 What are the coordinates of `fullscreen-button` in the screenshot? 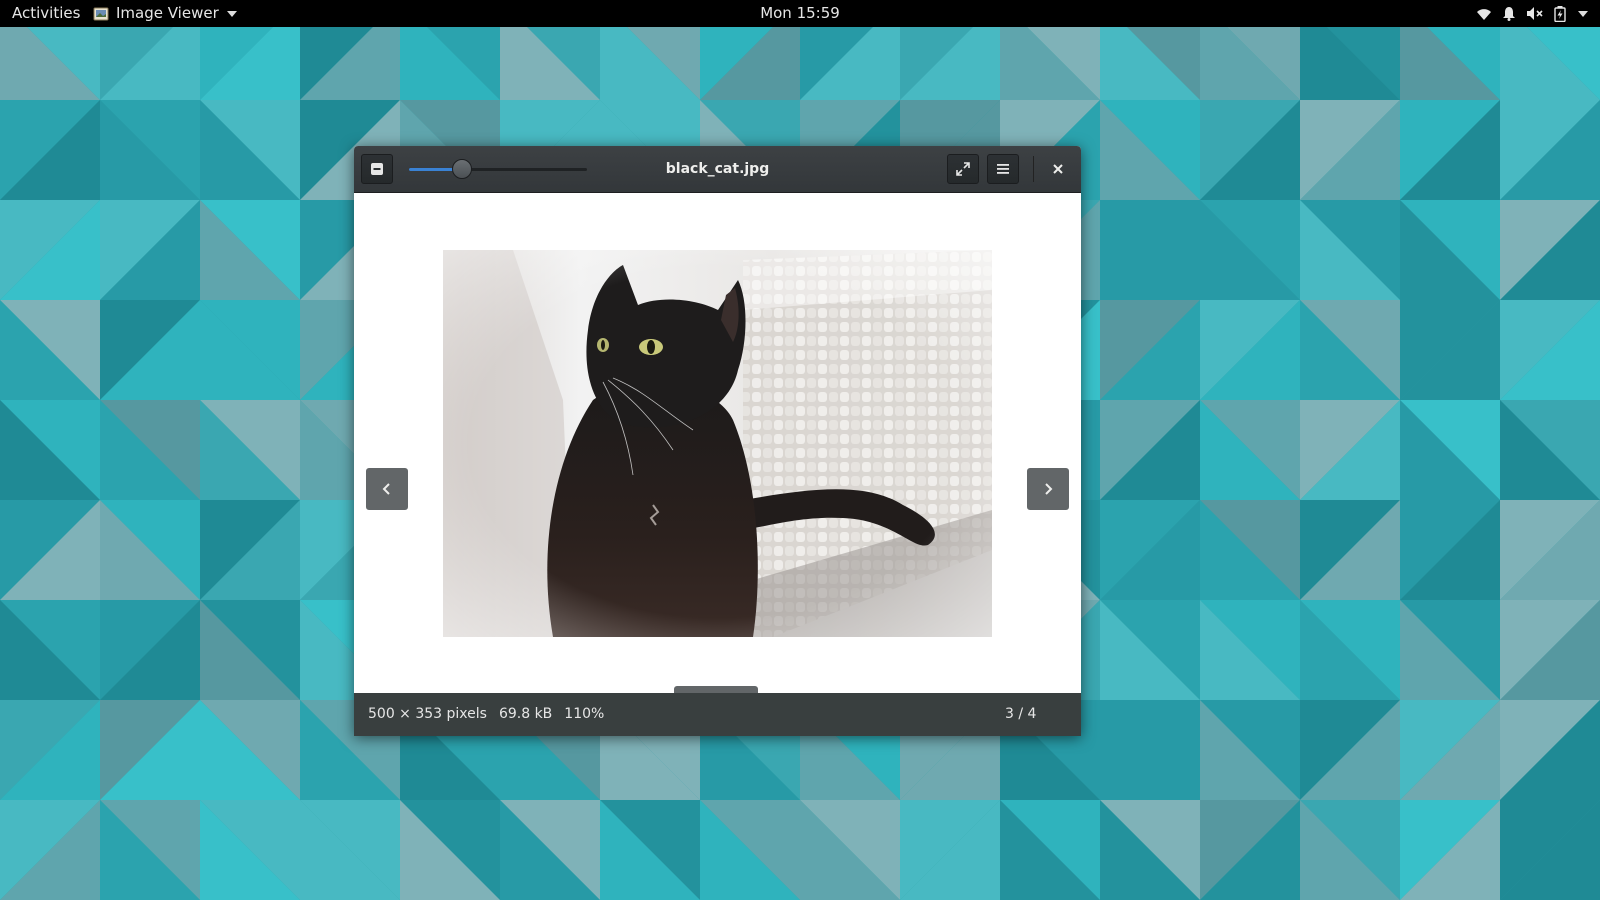 It's located at (963, 169).